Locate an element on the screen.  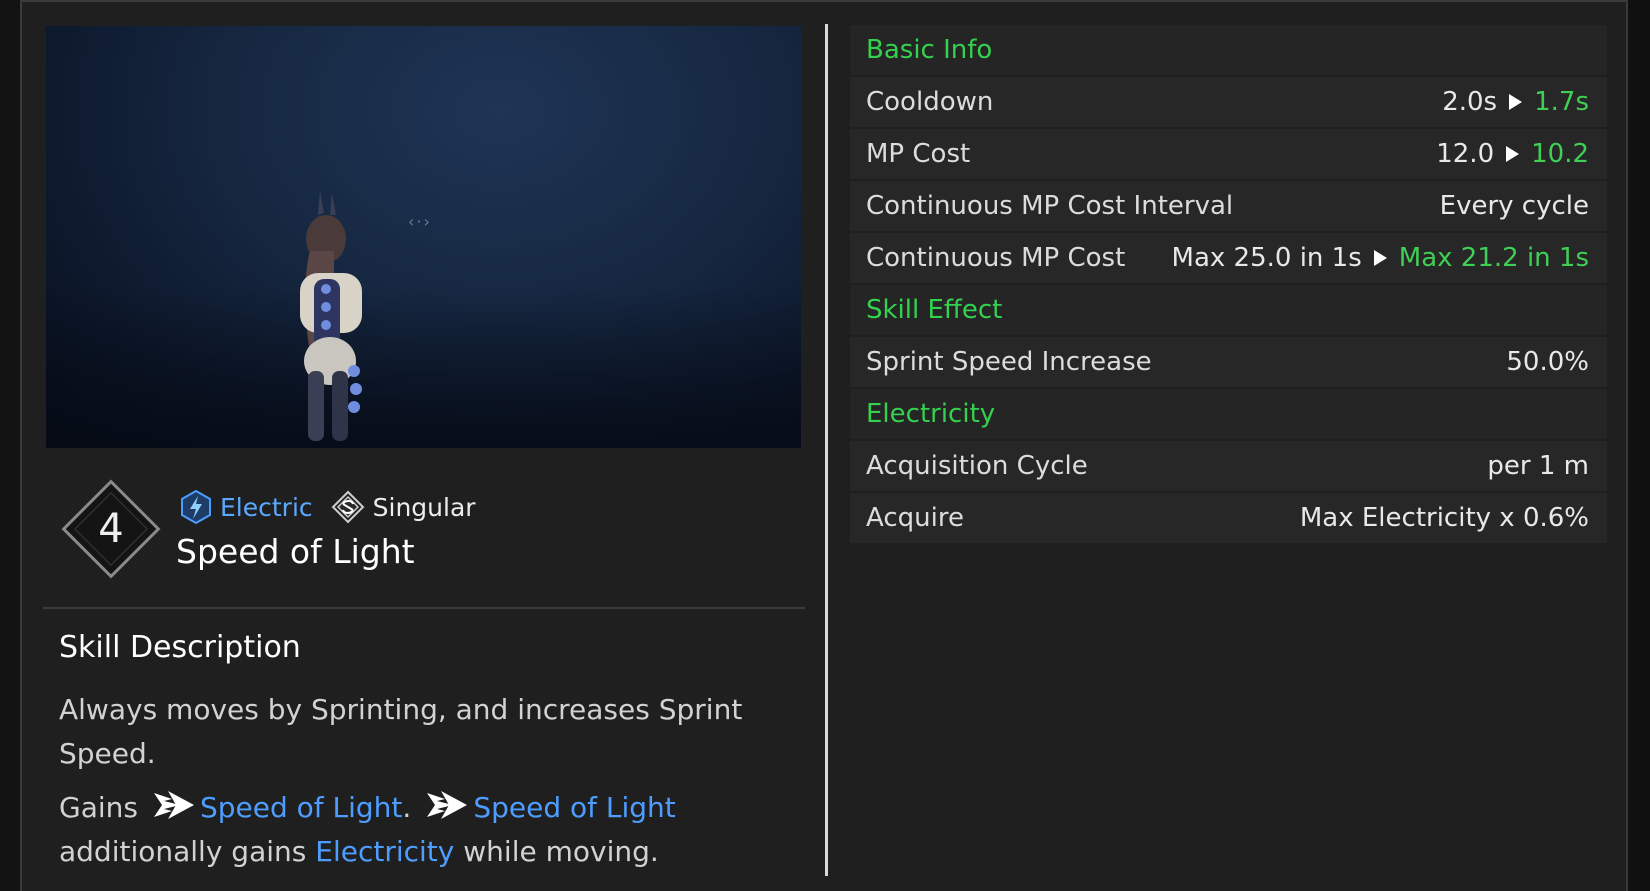
tag-electric-label: Electric is located at coordinates (266, 507).